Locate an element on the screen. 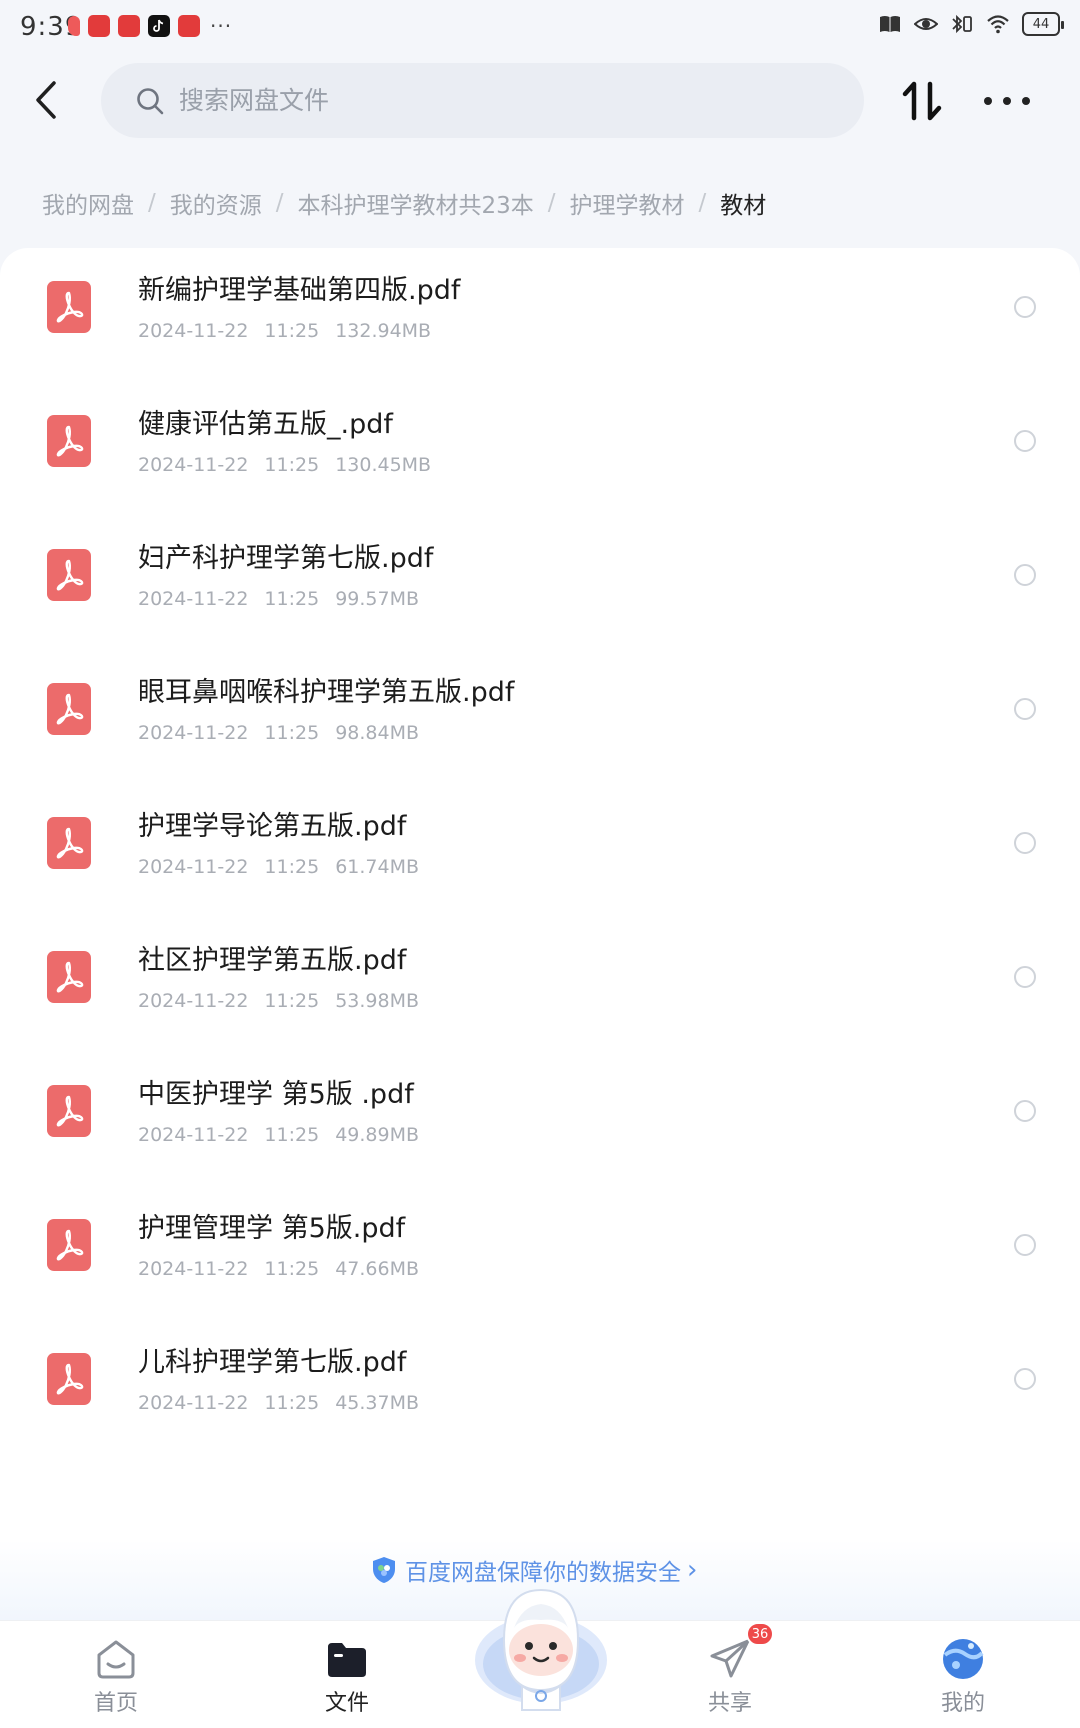 The width and height of the screenshot is (1080, 1728). file-name: 健康评估第五版_.pdf is located at coordinates (265, 424).